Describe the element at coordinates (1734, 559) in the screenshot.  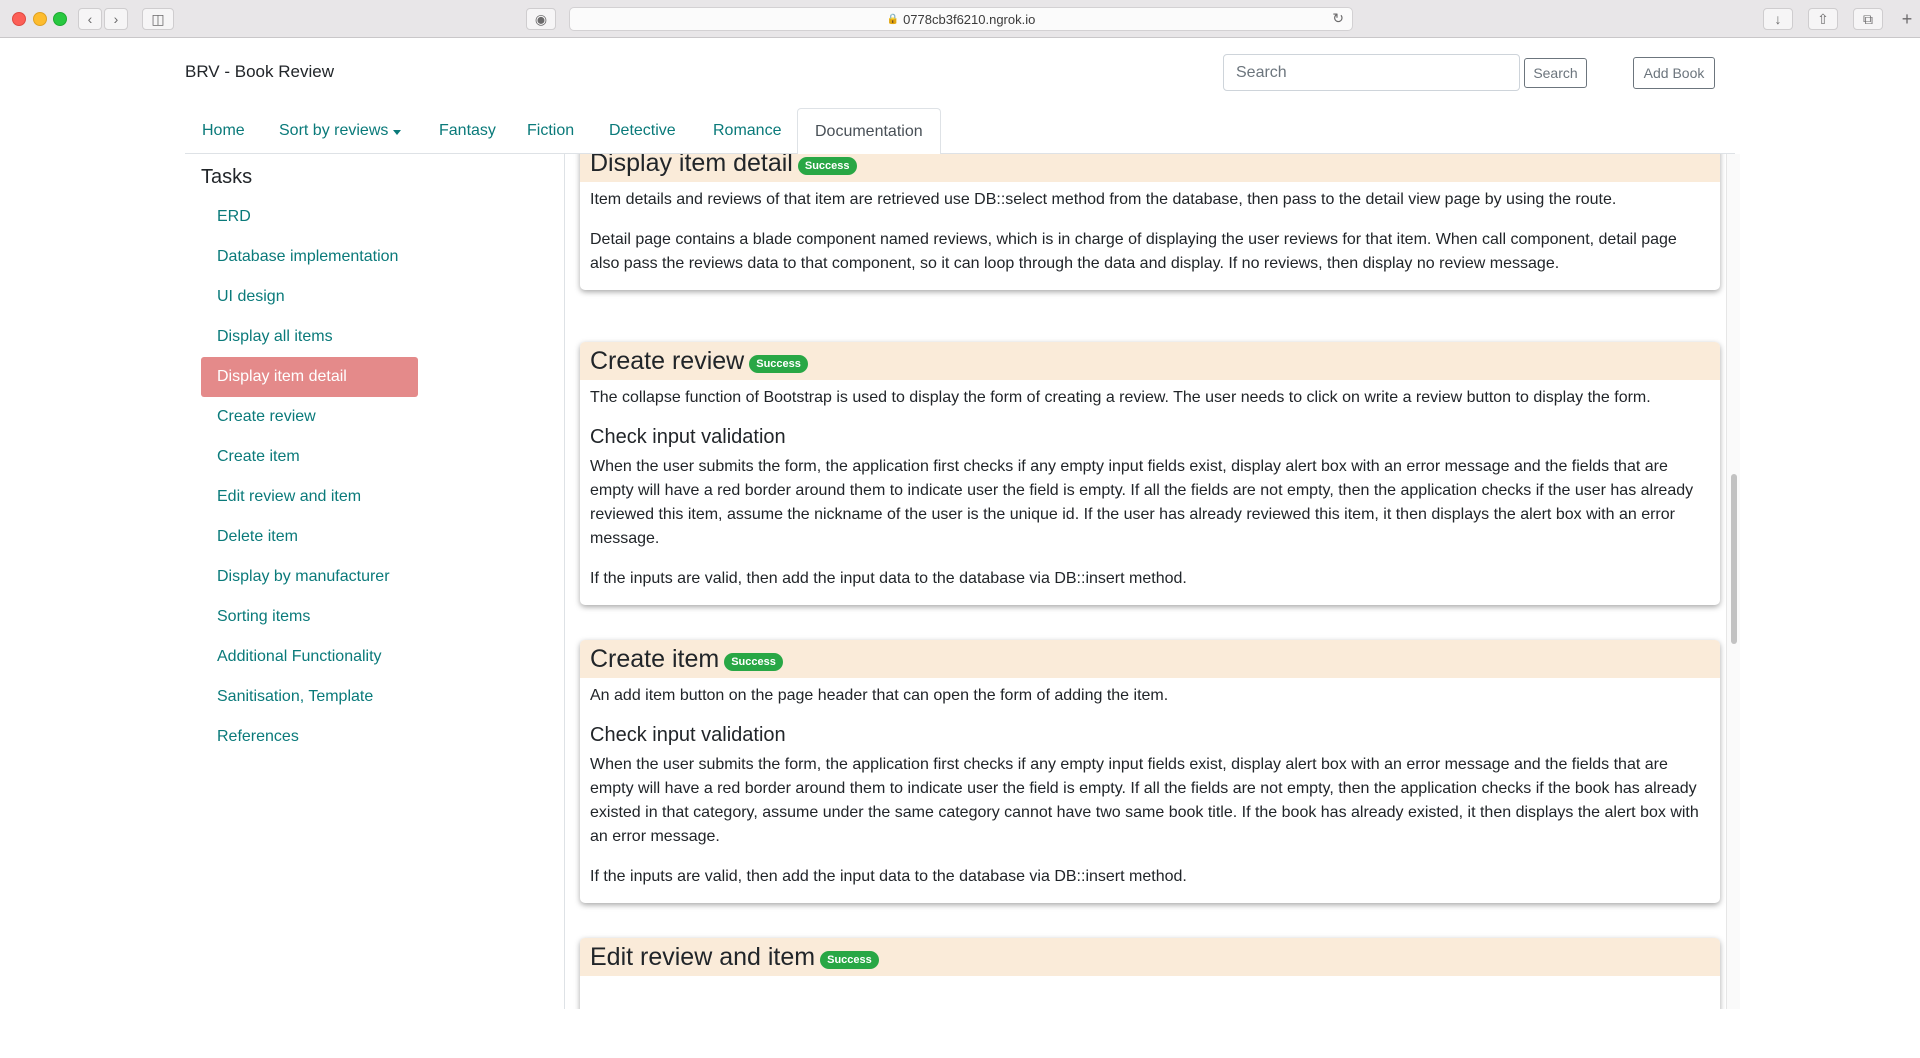
I see `scrollbar-thumb` at that location.